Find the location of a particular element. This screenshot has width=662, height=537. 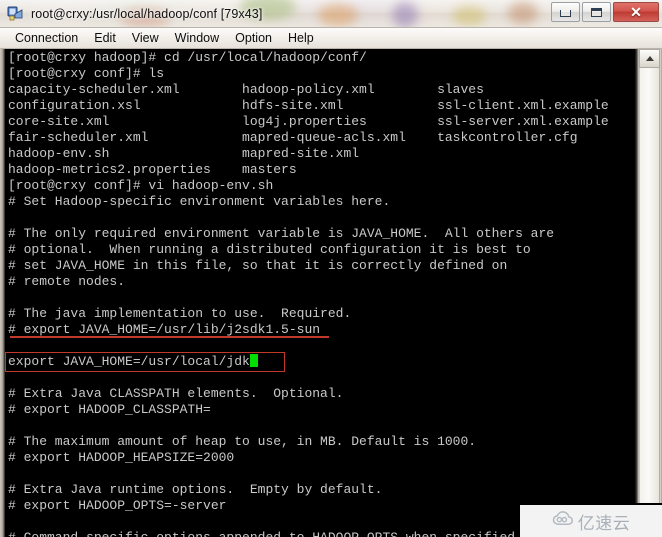

close-button: ✕ is located at coordinates (636, 12).